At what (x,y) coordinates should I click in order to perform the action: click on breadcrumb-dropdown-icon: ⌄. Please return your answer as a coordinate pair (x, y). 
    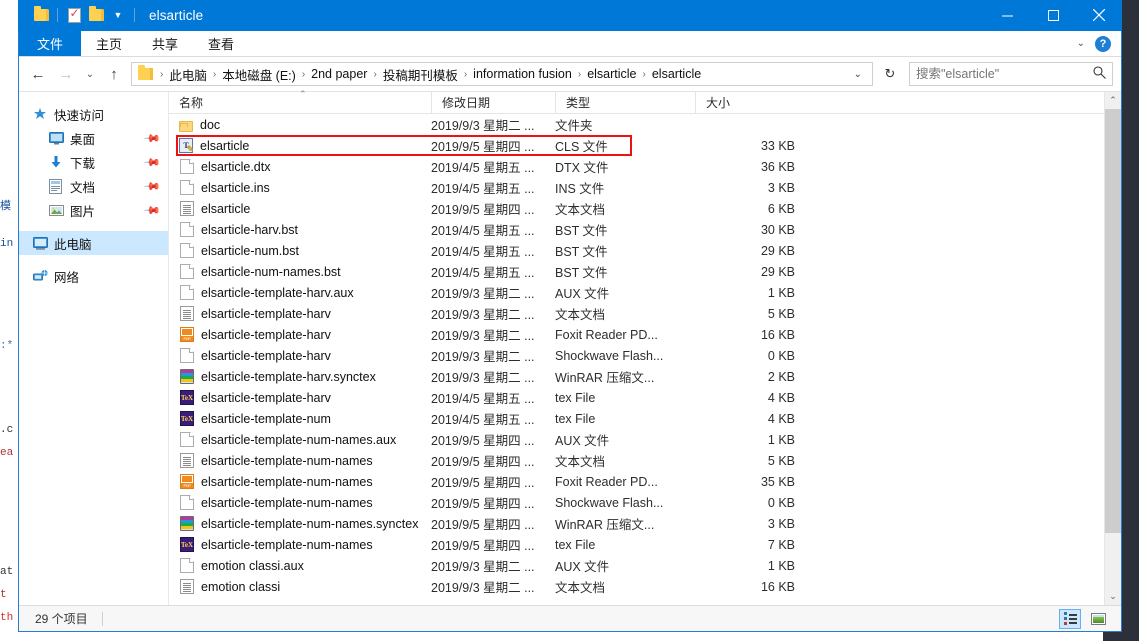
    Looking at the image, I should click on (858, 74).